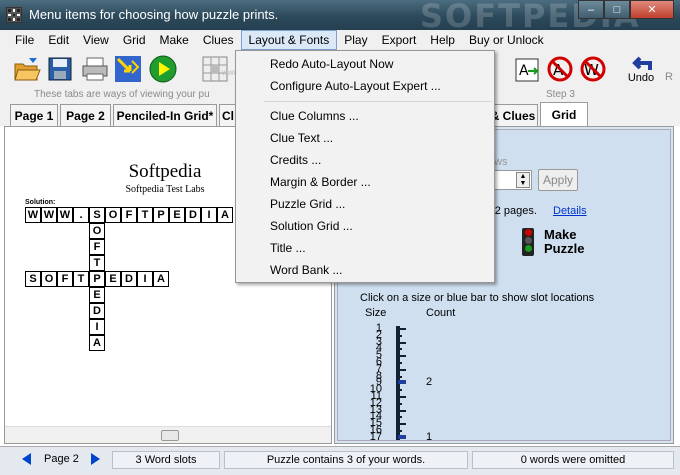 The width and height of the screenshot is (680, 475). What do you see at coordinates (617, 9) in the screenshot?
I see `maximize-button: □` at bounding box center [617, 9].